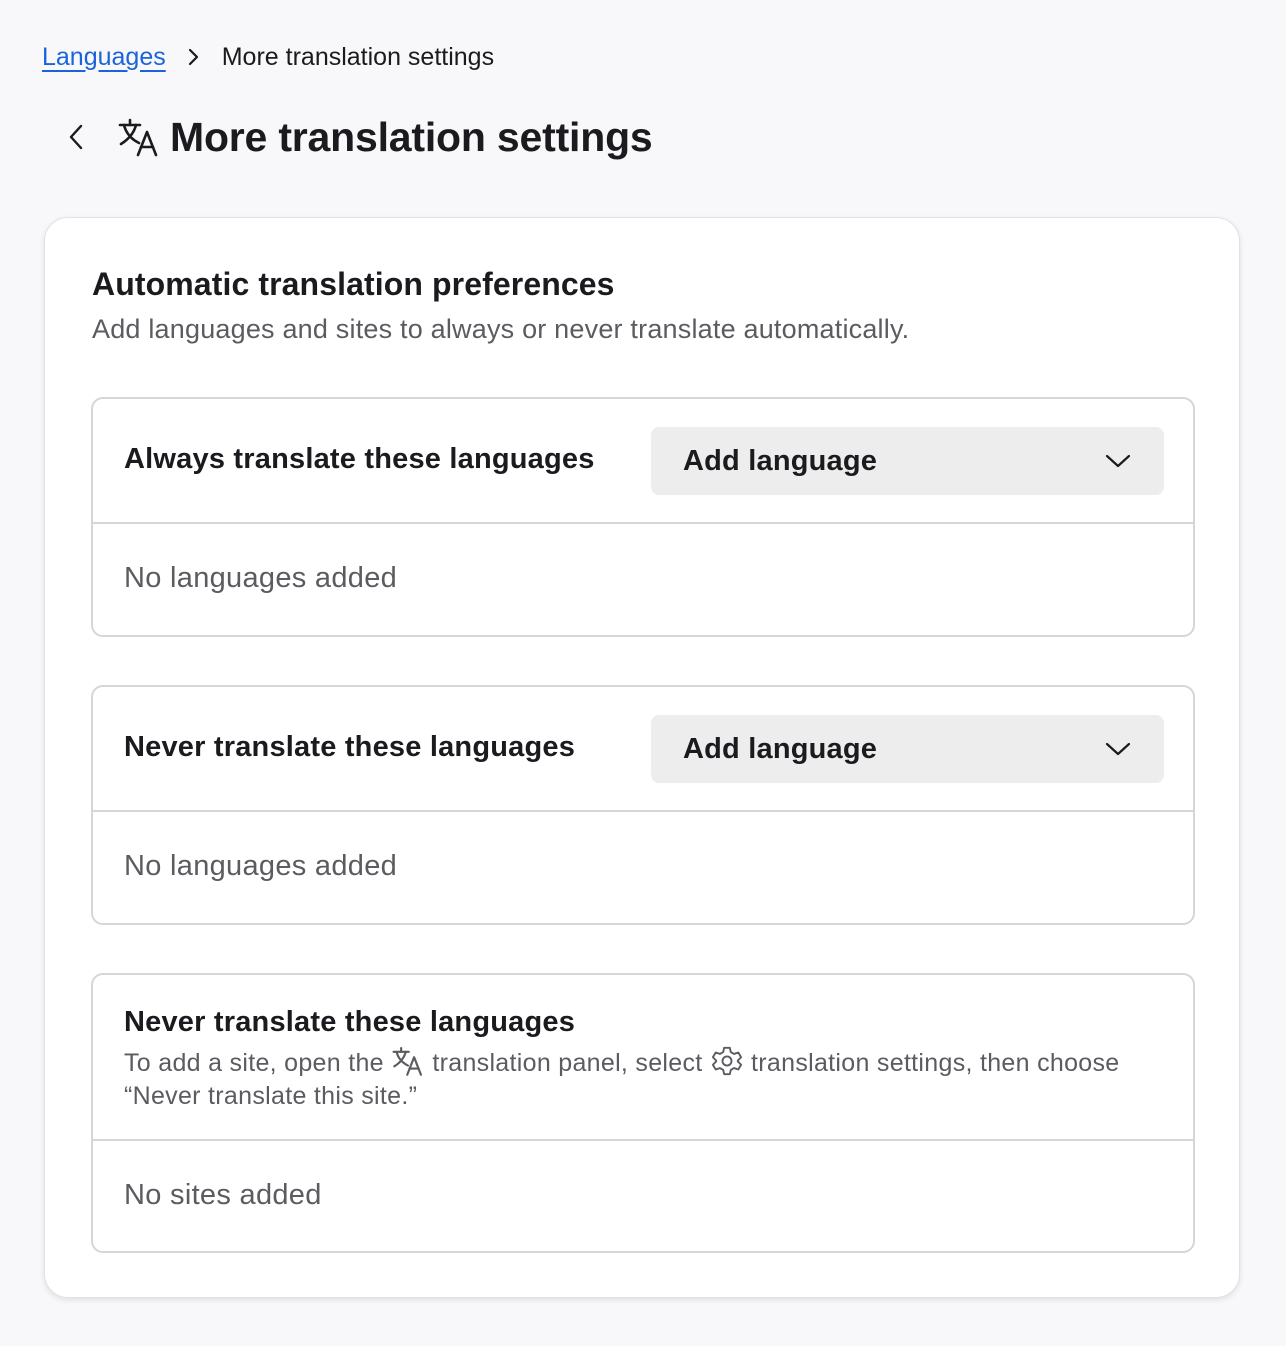  I want to click on always-translate-list: No languages added, so click(643, 579).